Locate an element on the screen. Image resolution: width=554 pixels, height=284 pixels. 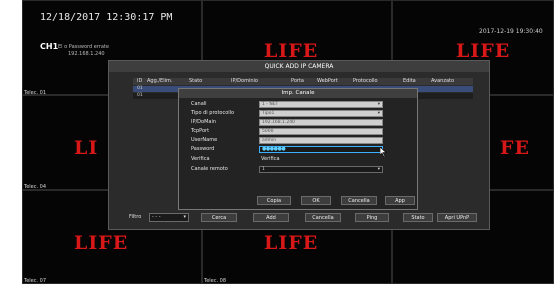
password-input: ●●●●●● is located at coordinates (321, 149).